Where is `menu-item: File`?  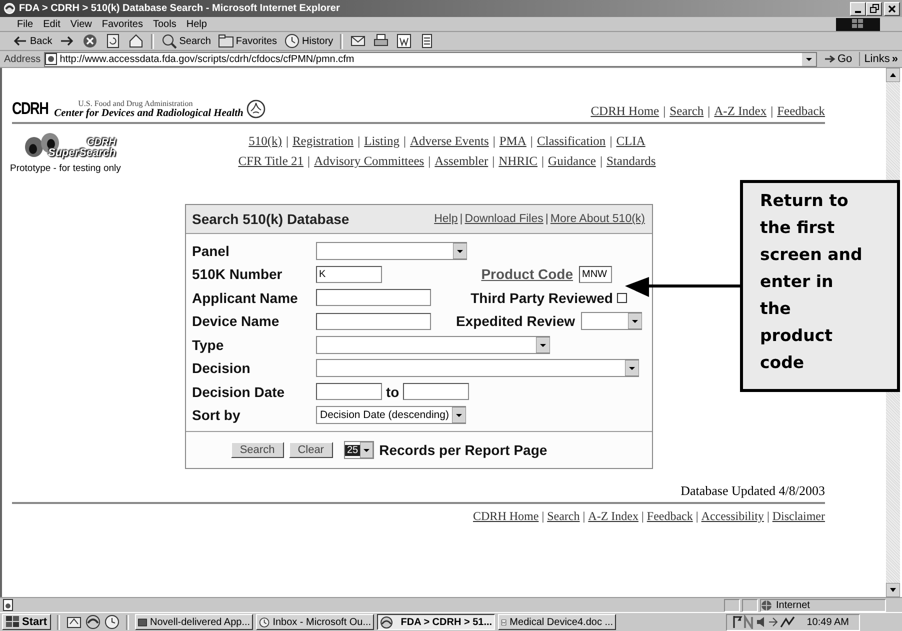 menu-item: File is located at coordinates (25, 24).